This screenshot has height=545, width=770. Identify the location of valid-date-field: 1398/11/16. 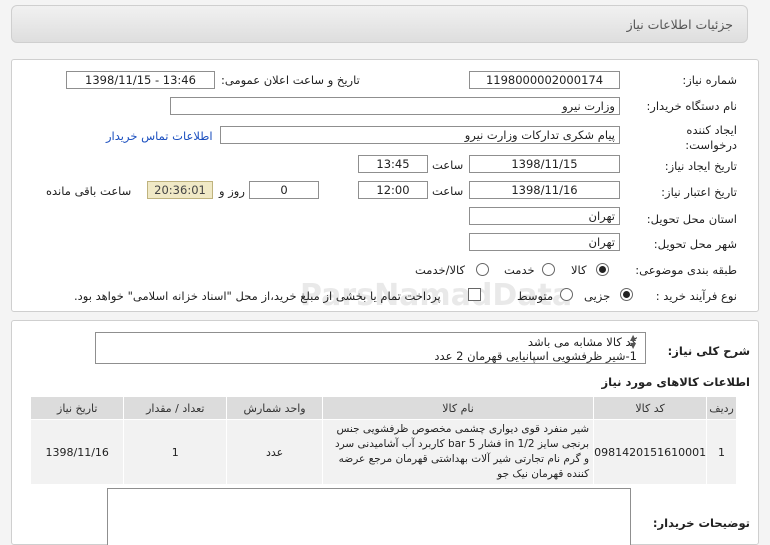
(544, 190).